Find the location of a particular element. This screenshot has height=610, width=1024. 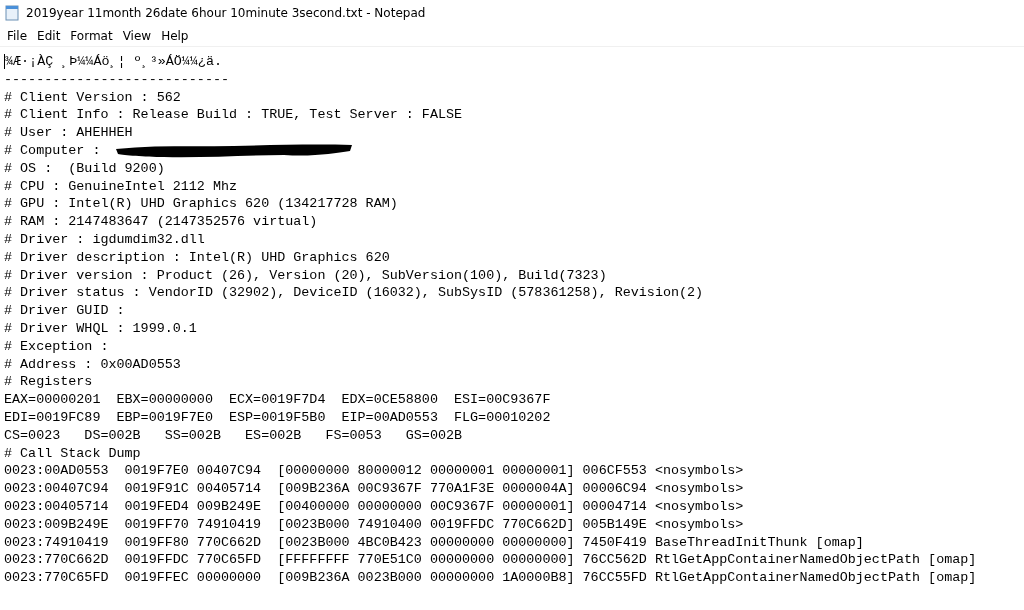

text-line: # Driver status : VendorID (32902), DeviceID (16032), SubSysID (578361258), Revision(2) is located at coordinates (354, 293).